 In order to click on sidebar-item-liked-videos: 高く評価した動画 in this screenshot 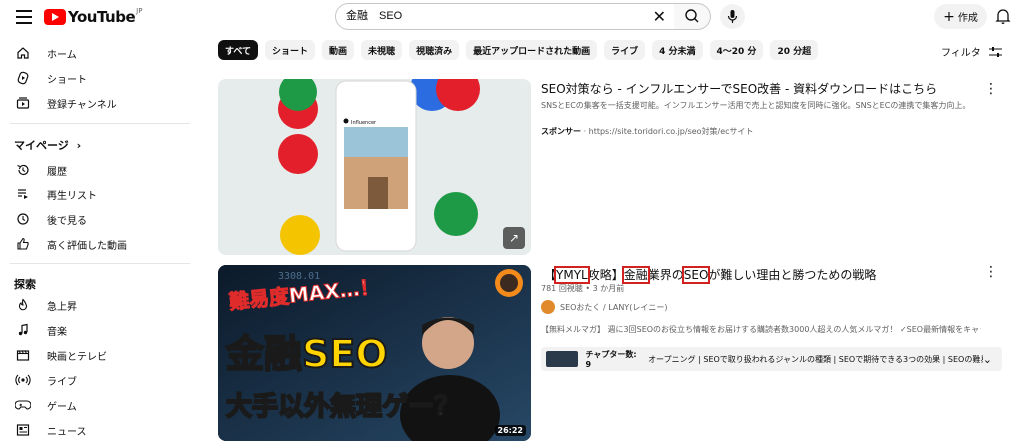, I will do `click(100, 244)`.